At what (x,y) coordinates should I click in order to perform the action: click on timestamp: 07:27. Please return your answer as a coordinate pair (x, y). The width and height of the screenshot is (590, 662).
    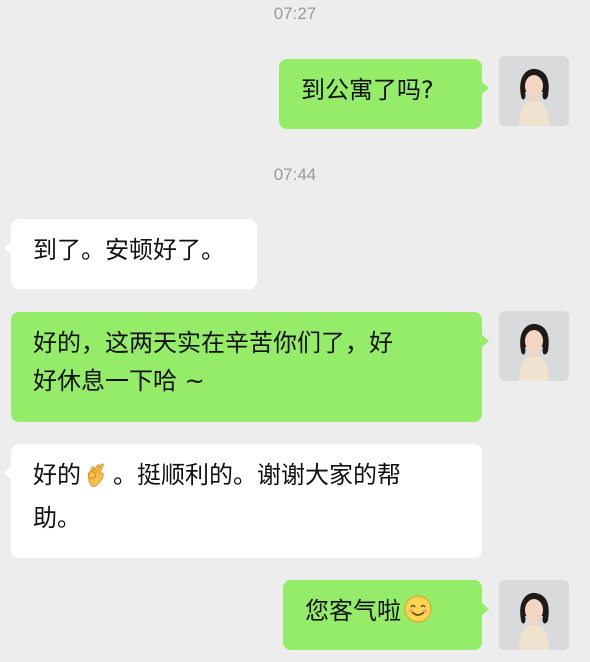
    Looking at the image, I should click on (295, 13).